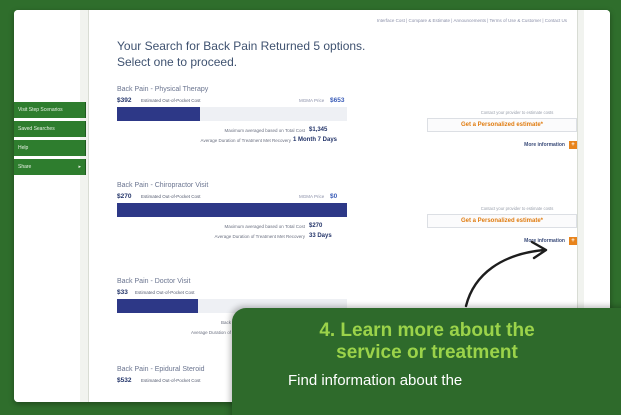 The height and width of the screenshot is (415, 621). Describe the element at coordinates (124, 100) in the screenshot. I see `out-of-pocket-cost: $392` at that location.